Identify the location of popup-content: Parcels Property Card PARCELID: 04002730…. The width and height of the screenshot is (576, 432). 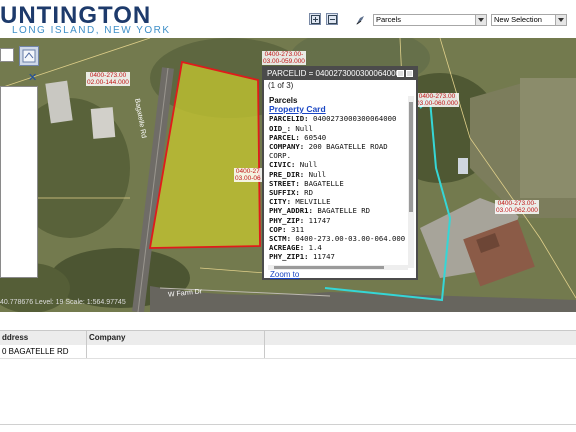
(339, 179).